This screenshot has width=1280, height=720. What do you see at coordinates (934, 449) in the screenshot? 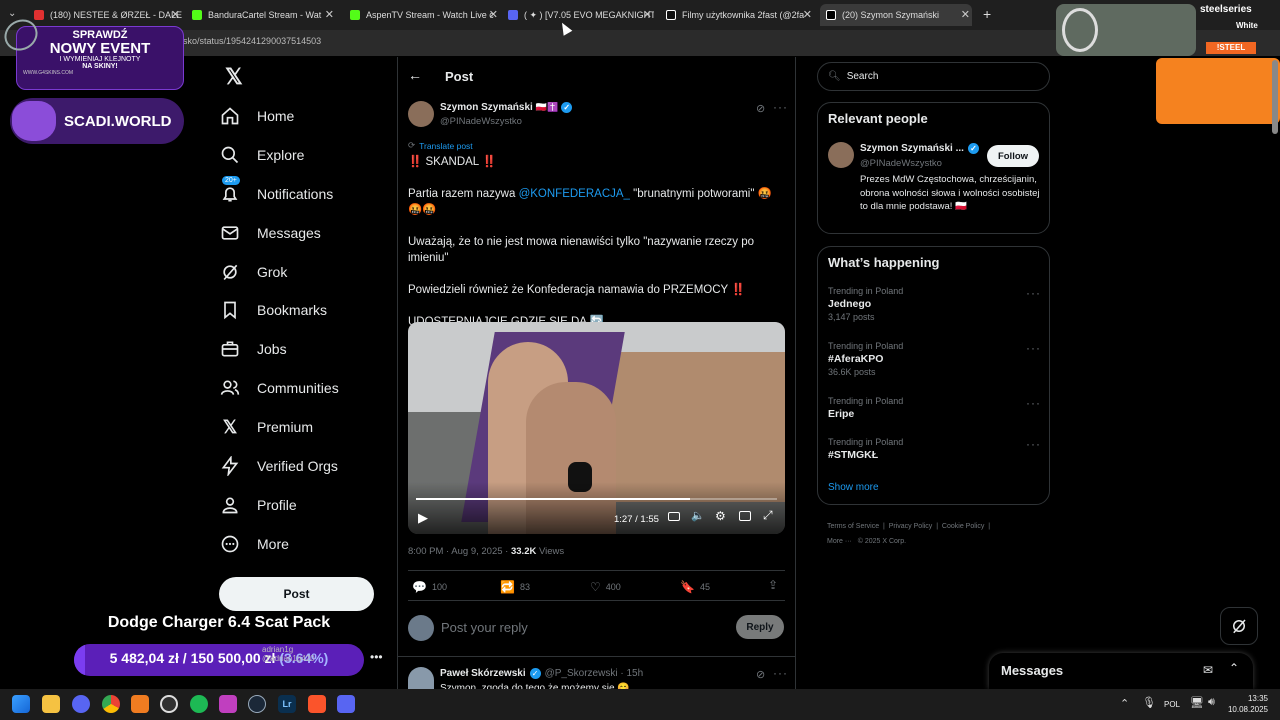
I see `trend-item: Trending in Poland #STMGKŁ` at bounding box center [934, 449].